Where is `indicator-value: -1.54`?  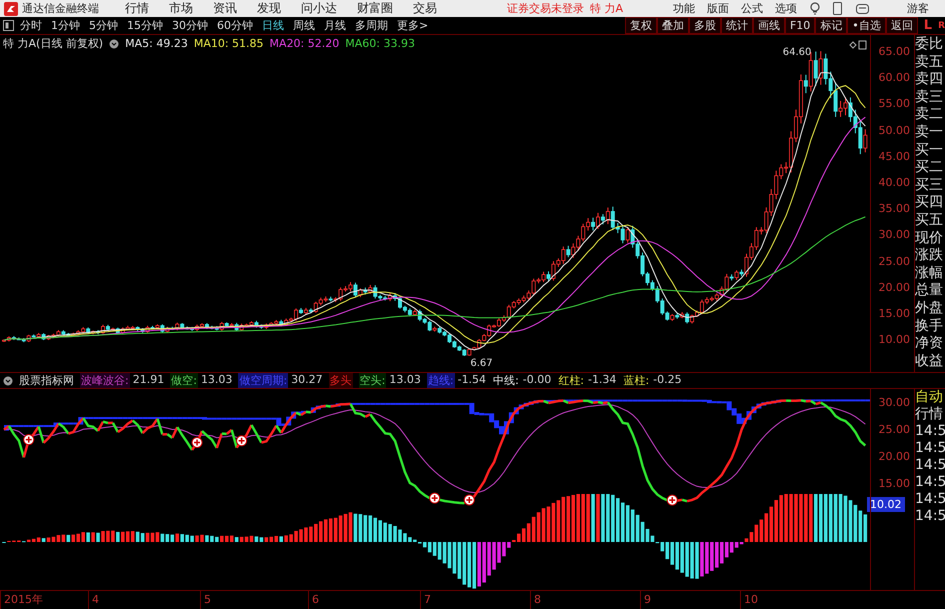 indicator-value: -1.54 is located at coordinates (472, 380).